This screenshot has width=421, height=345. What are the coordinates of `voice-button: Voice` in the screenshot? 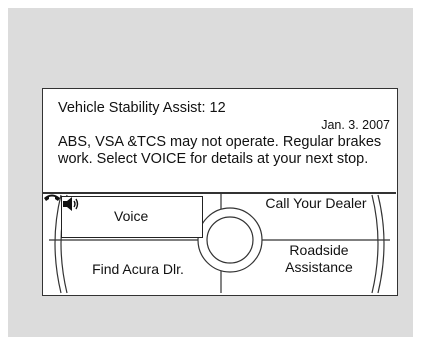 It's located at (132, 217).